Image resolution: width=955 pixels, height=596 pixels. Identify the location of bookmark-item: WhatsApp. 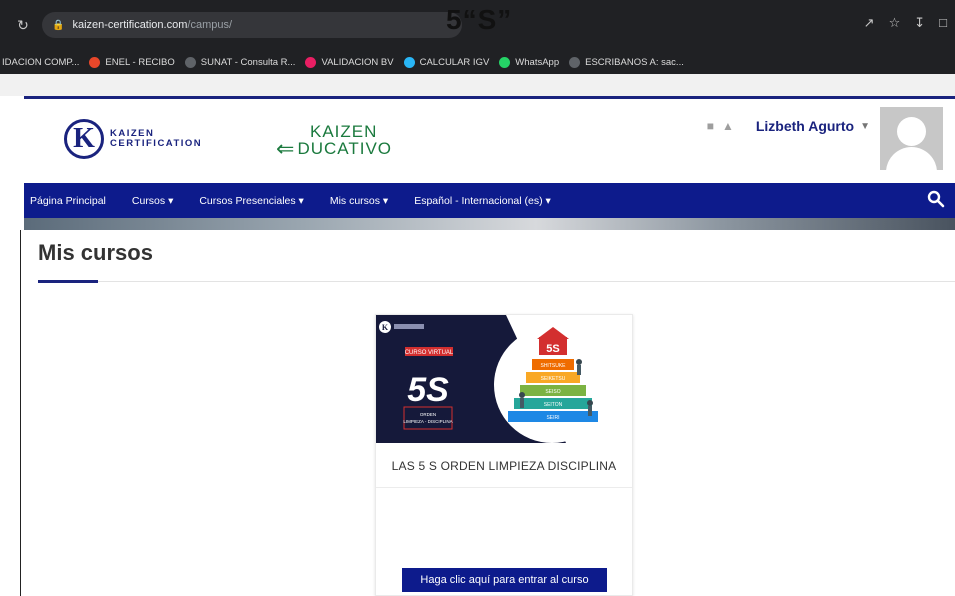
(529, 62).